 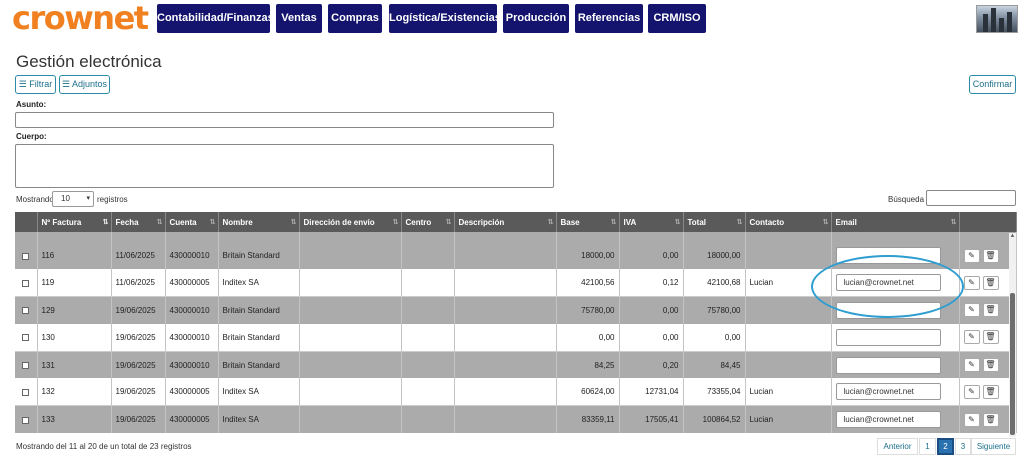 What do you see at coordinates (350, 222) in the screenshot?
I see `col-header-direccion: Dirección de envío ⇅` at bounding box center [350, 222].